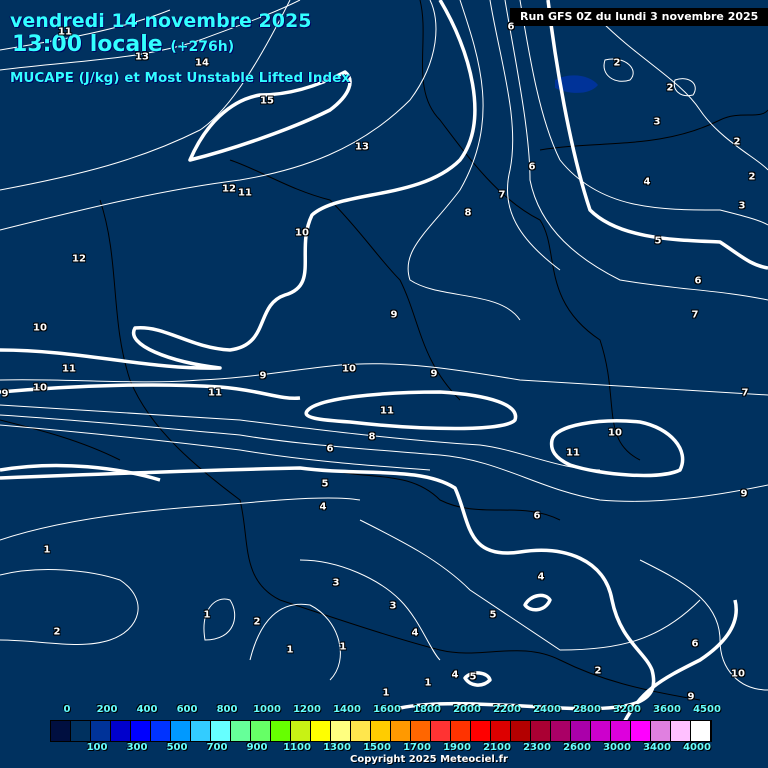  What do you see at coordinates (417, 747) in the screenshot?
I see `legend-label: 1700` at bounding box center [417, 747].